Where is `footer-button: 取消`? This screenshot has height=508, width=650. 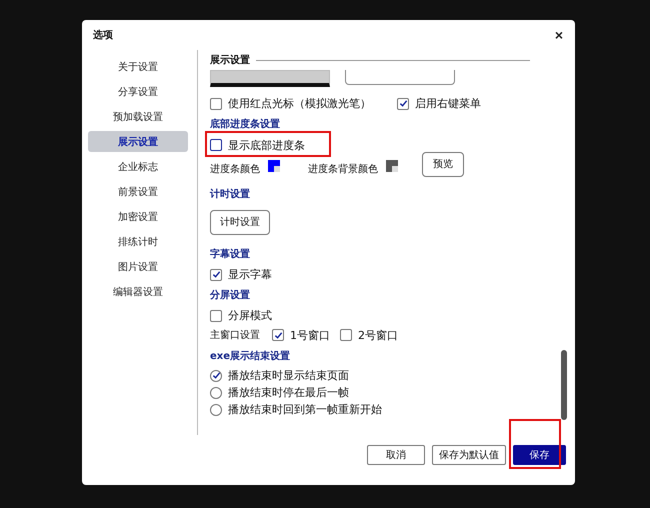 footer-button: 取消 is located at coordinates (396, 455).